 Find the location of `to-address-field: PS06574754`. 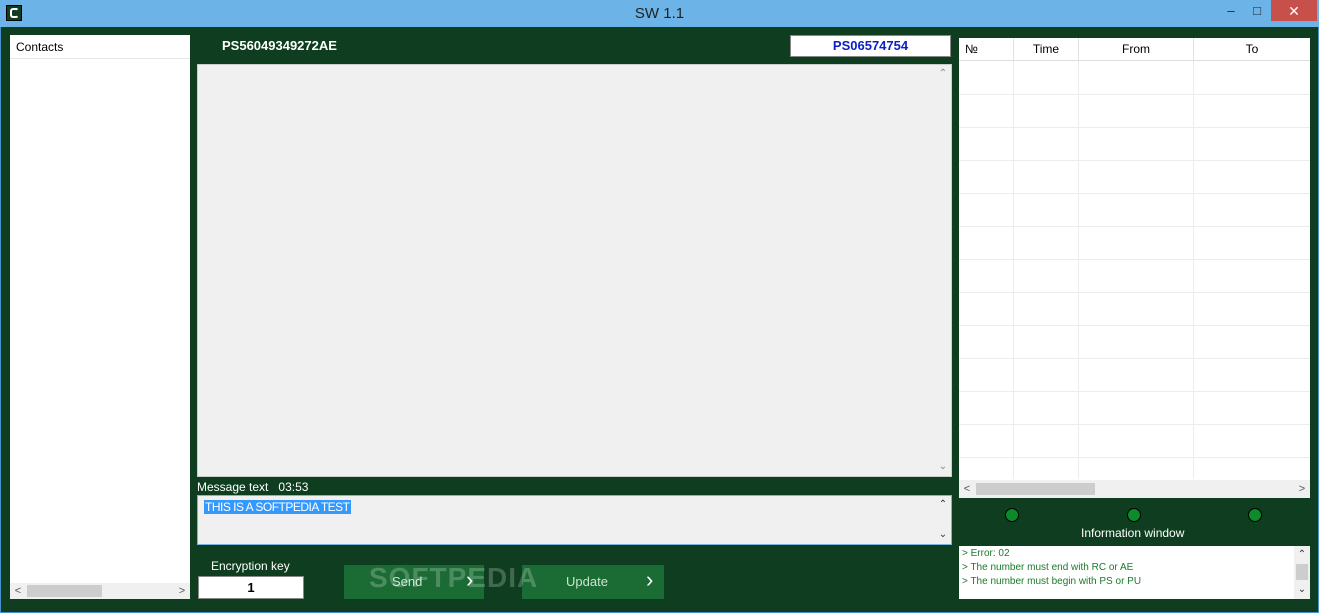

to-address-field: PS06574754 is located at coordinates (870, 46).